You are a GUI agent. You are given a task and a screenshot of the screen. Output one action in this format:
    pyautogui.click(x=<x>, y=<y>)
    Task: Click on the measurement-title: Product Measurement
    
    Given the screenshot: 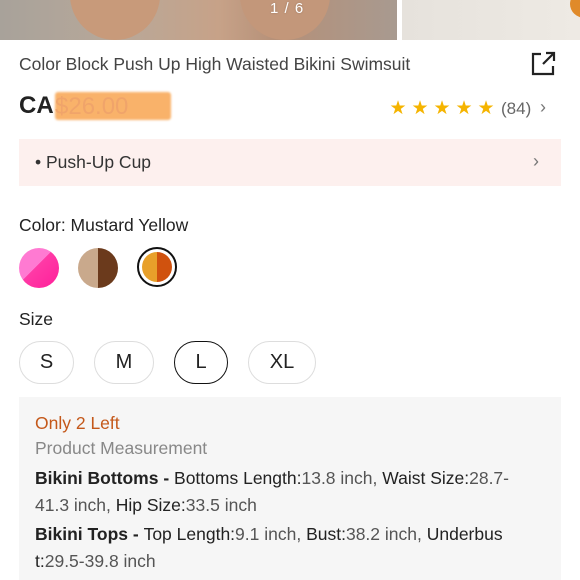 What is the action you would take?
    pyautogui.click(x=121, y=448)
    